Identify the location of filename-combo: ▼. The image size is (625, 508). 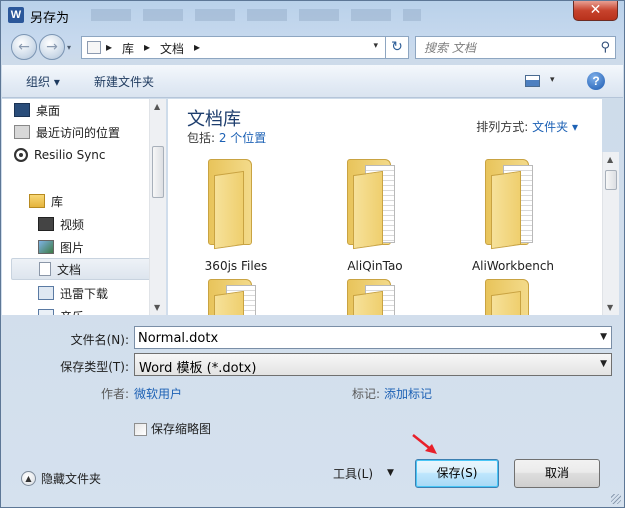
(373, 337).